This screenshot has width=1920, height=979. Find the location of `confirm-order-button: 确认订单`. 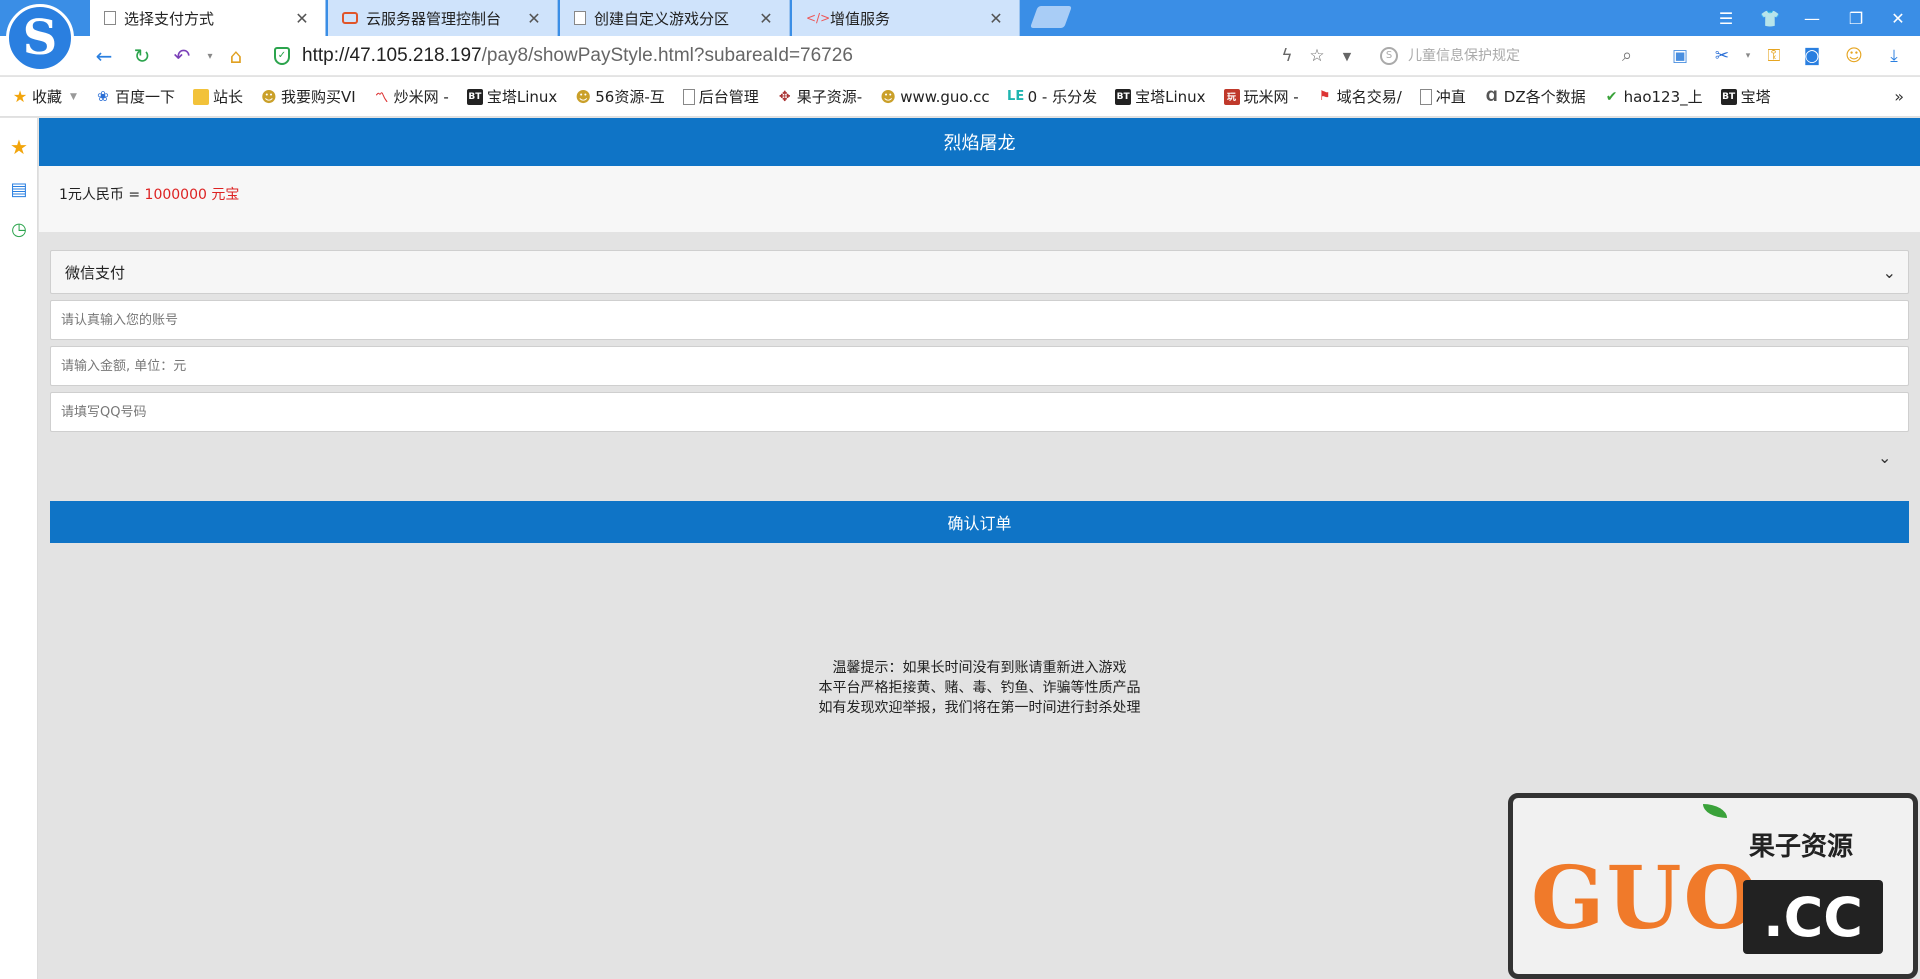

confirm-order-button: 确认订单 is located at coordinates (979, 522).